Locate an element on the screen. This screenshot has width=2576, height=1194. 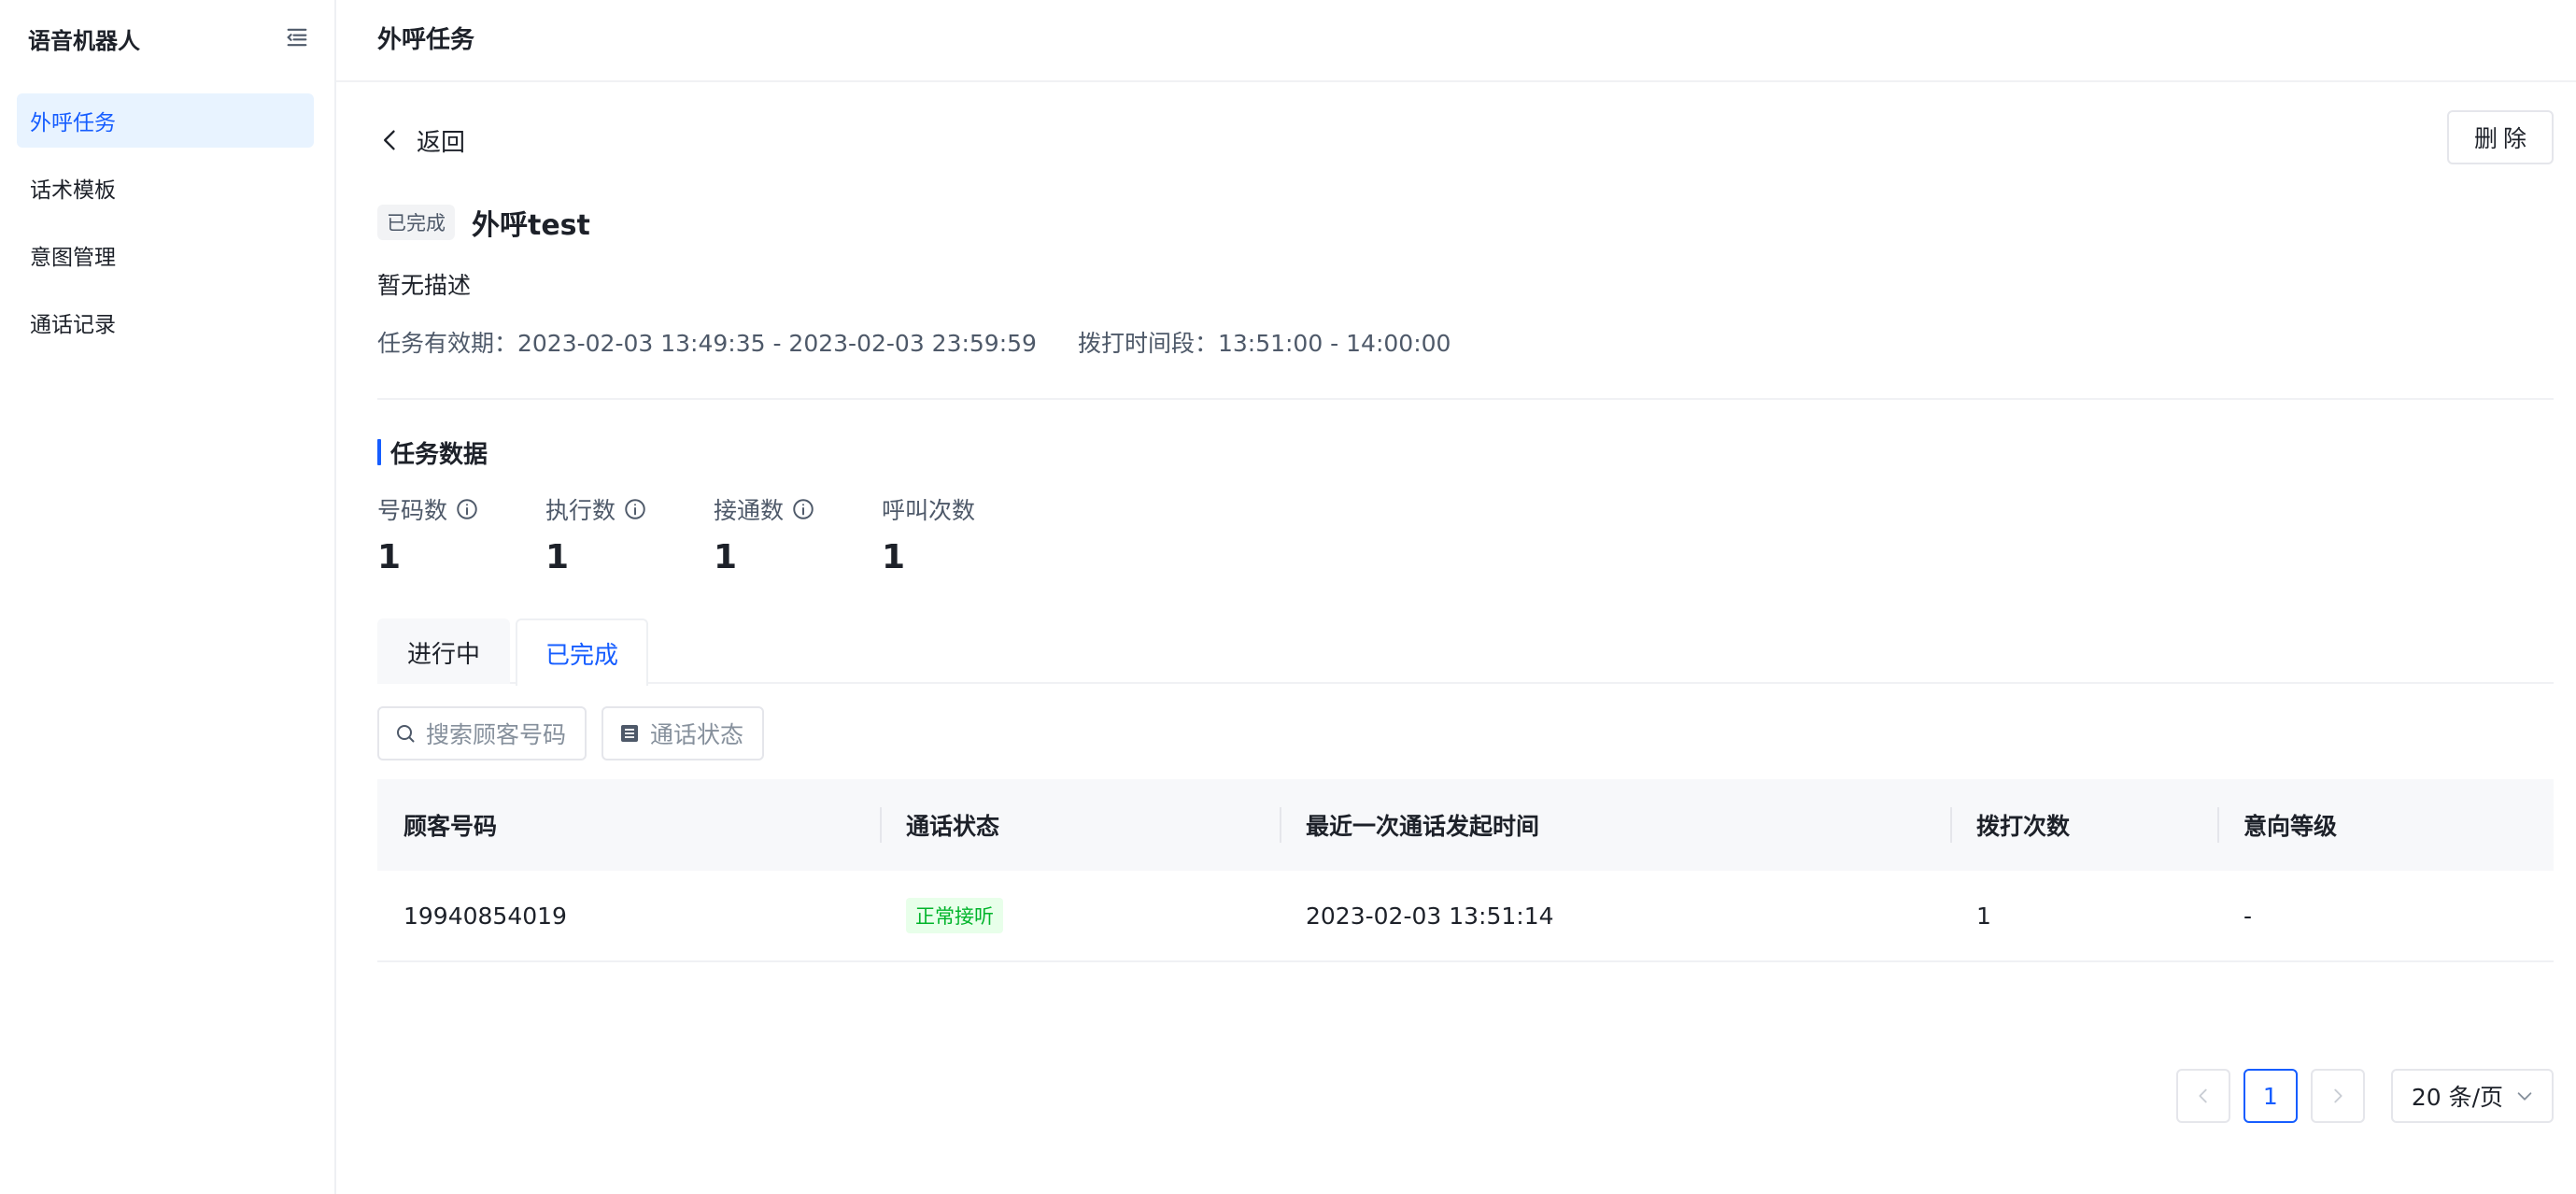
app-title: 语音机器人 is located at coordinates (84, 41).